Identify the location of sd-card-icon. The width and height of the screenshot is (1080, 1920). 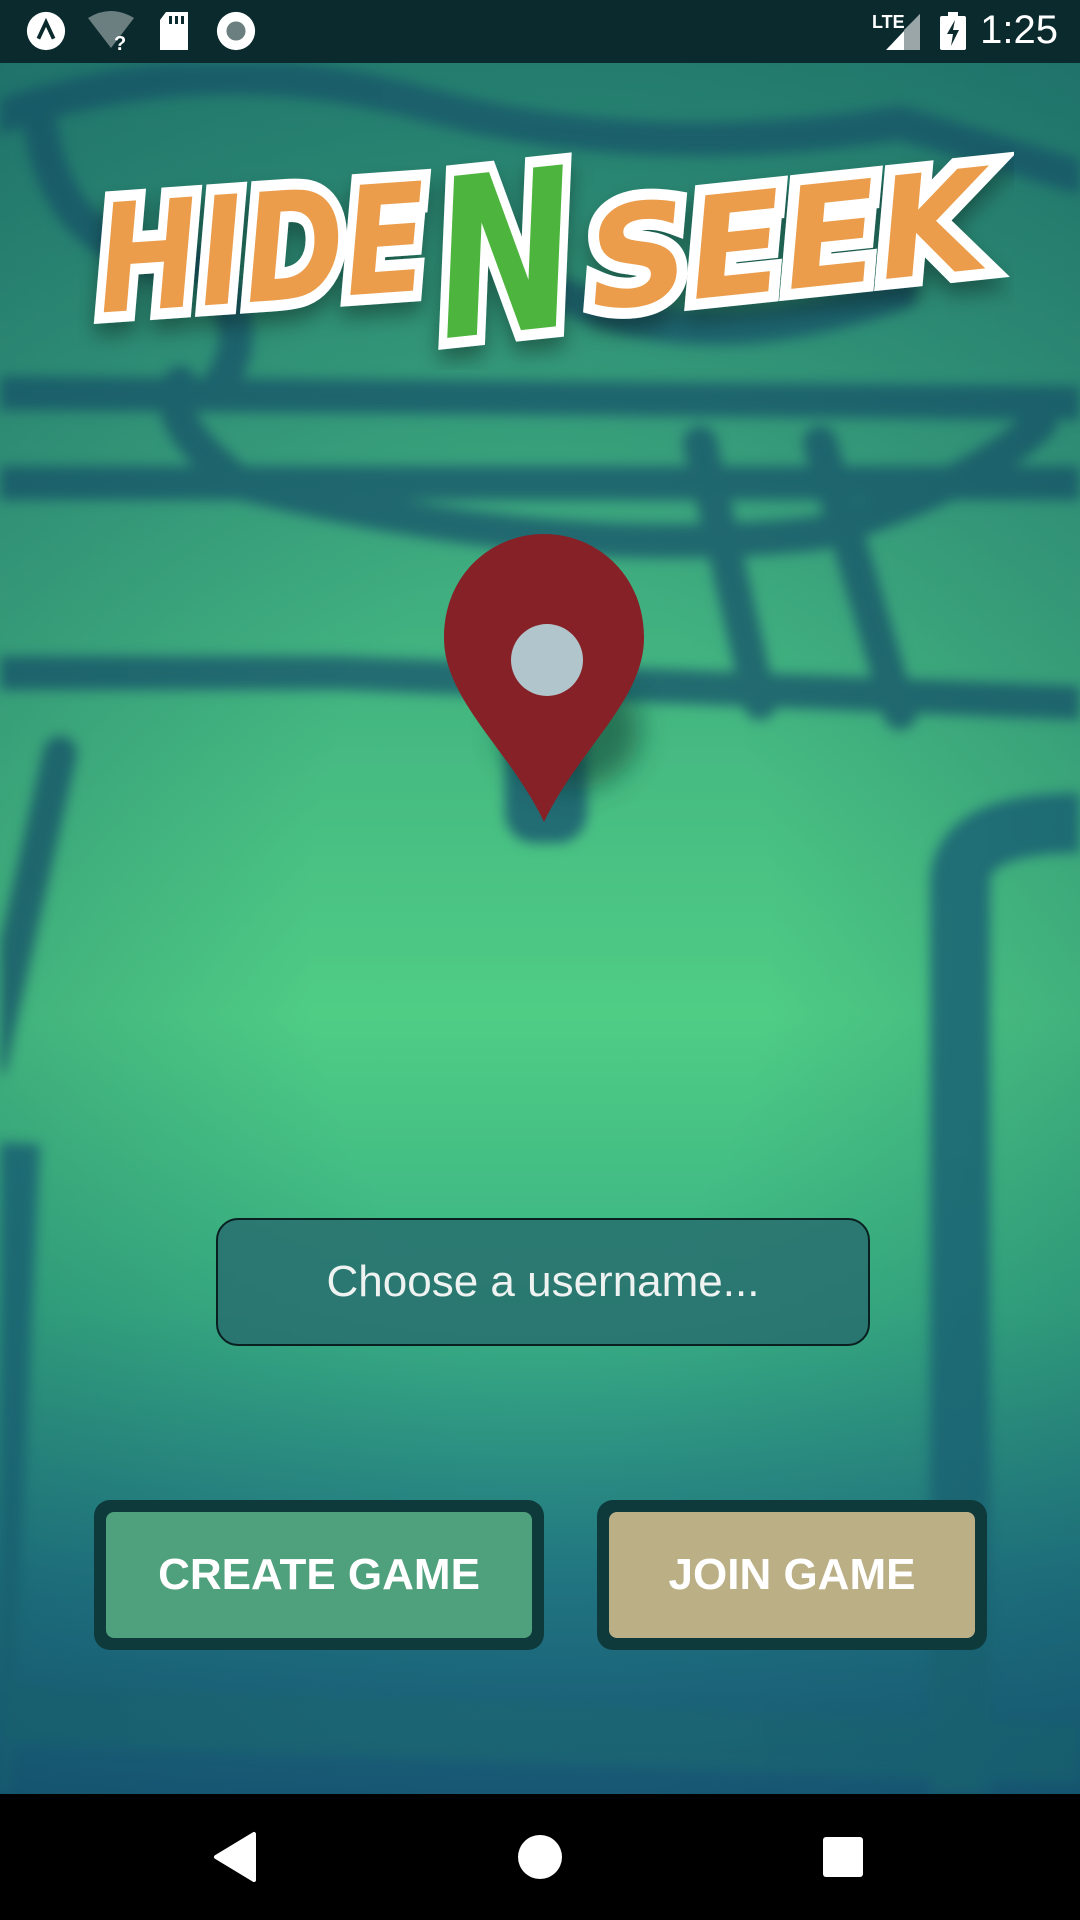
(174, 31).